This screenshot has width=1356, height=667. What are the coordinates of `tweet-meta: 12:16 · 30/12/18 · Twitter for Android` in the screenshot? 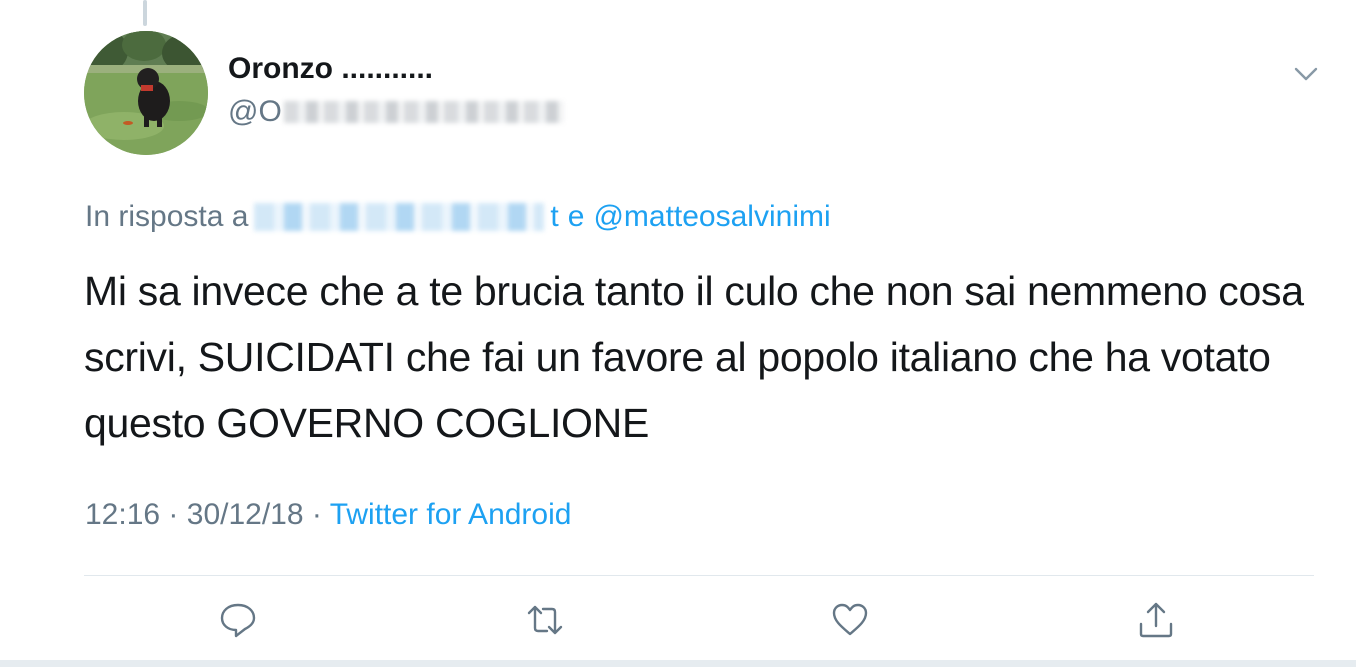 It's located at (328, 515).